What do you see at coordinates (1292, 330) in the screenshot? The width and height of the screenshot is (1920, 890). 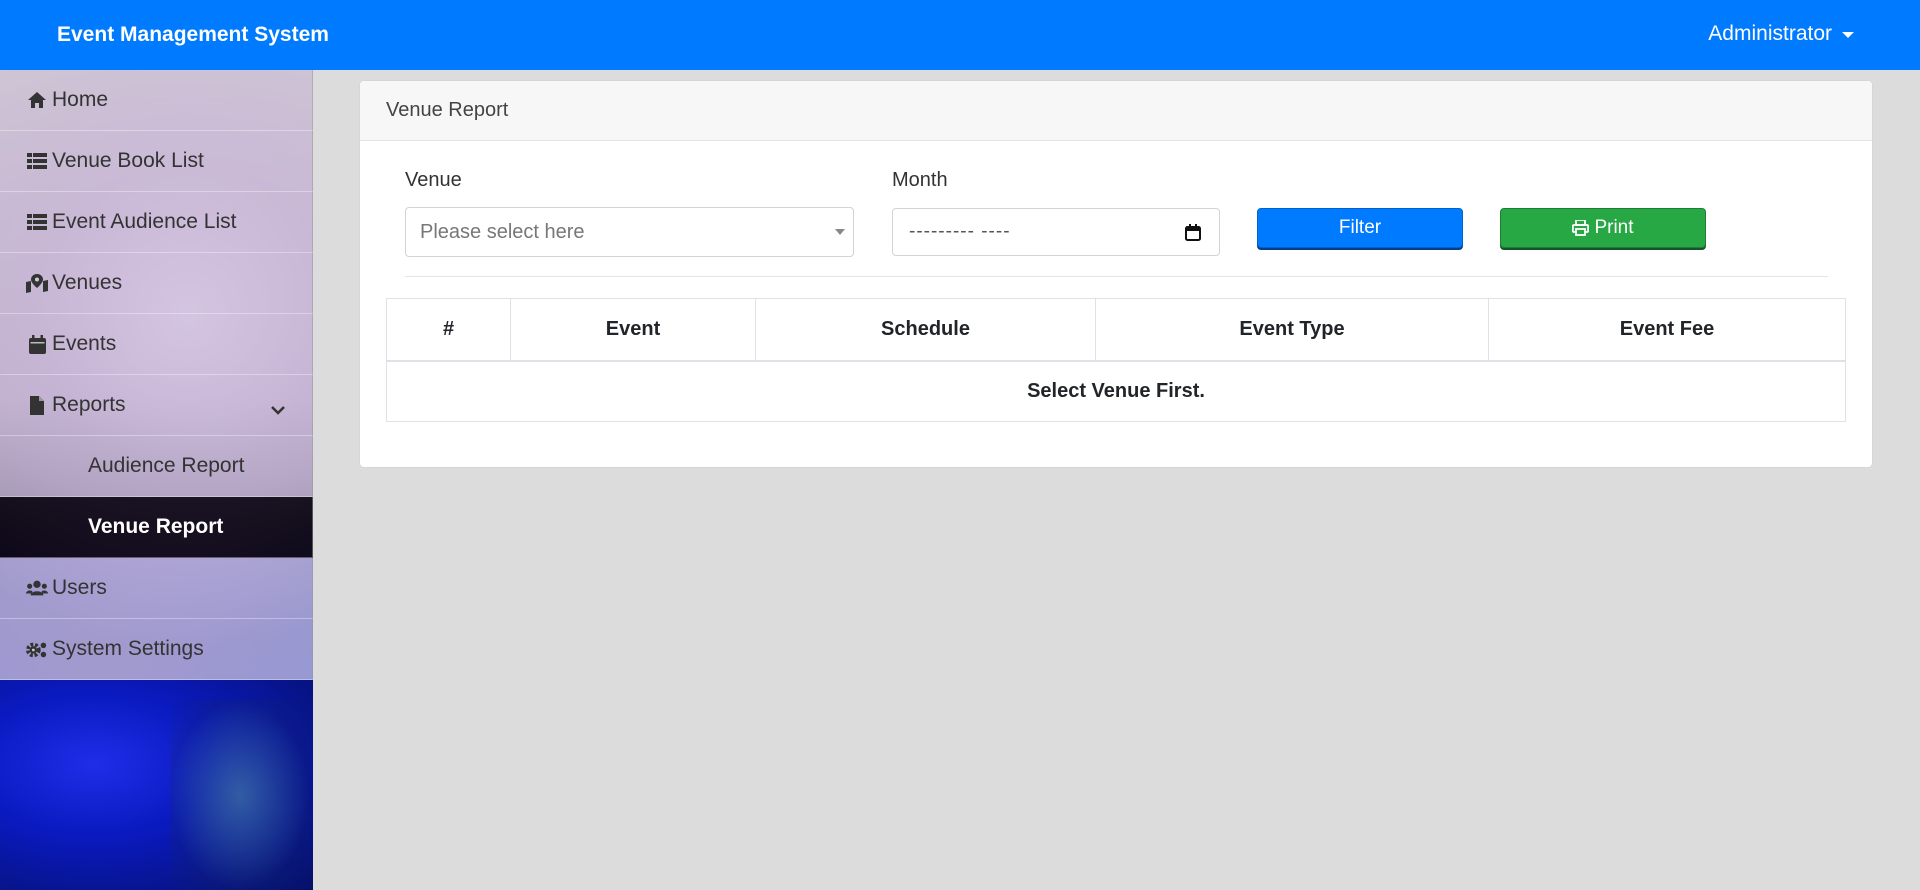 I see `column-header-event-type: Event Type` at bounding box center [1292, 330].